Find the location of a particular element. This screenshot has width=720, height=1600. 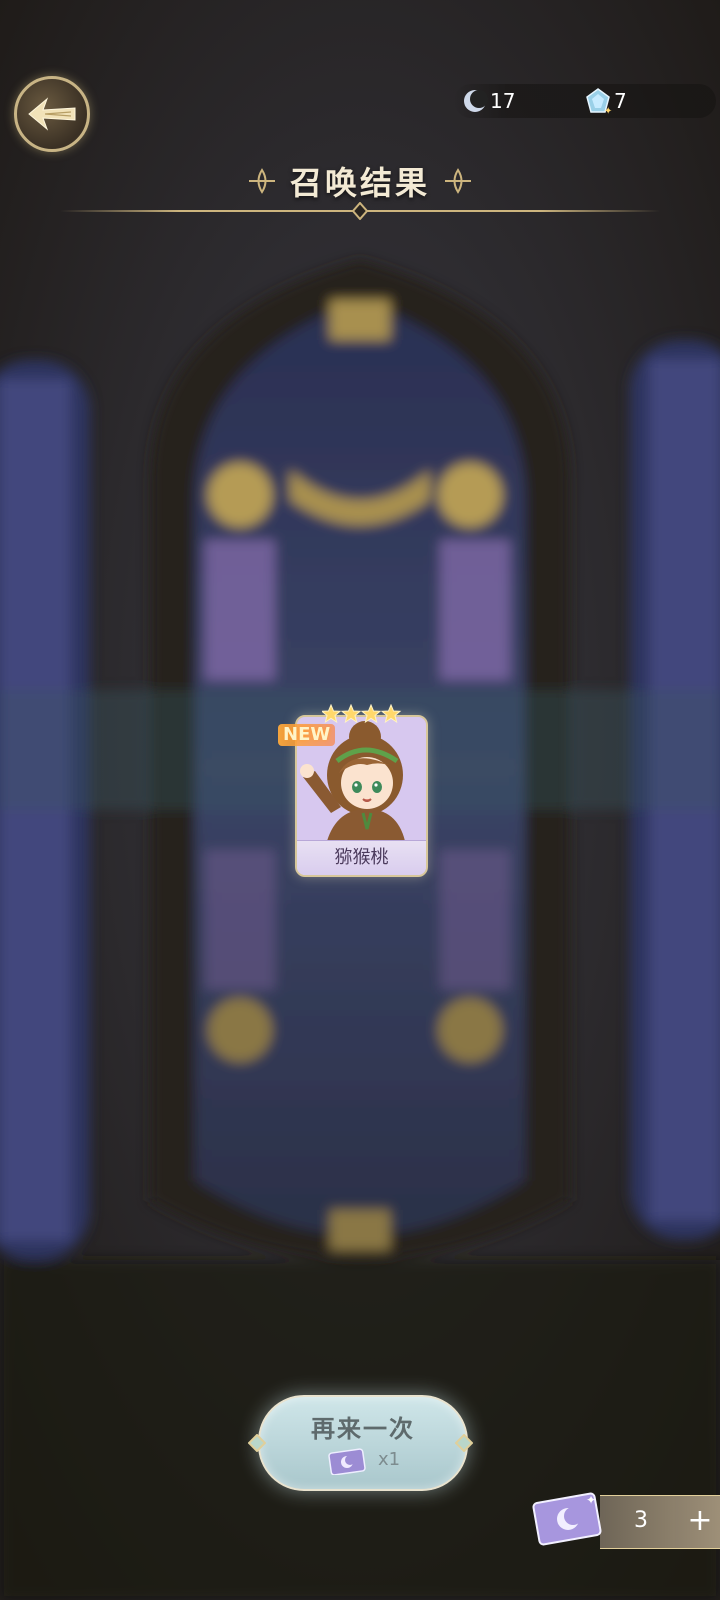

title-ornament-right-icon is located at coordinates (458, 181).